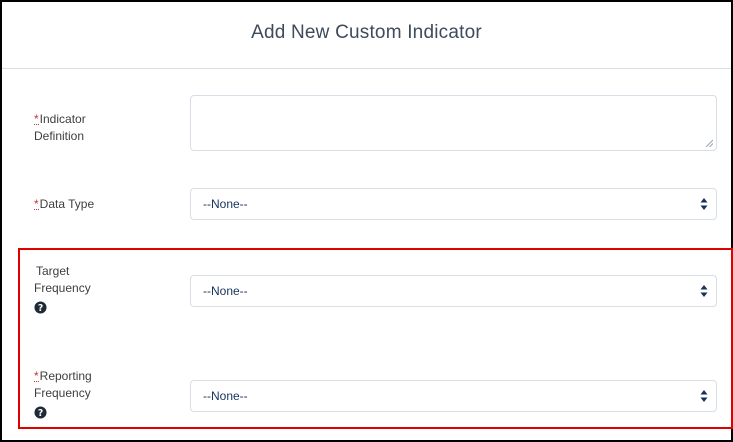 The height and width of the screenshot is (442, 733). I want to click on data-type-select: --None--, so click(453, 204).